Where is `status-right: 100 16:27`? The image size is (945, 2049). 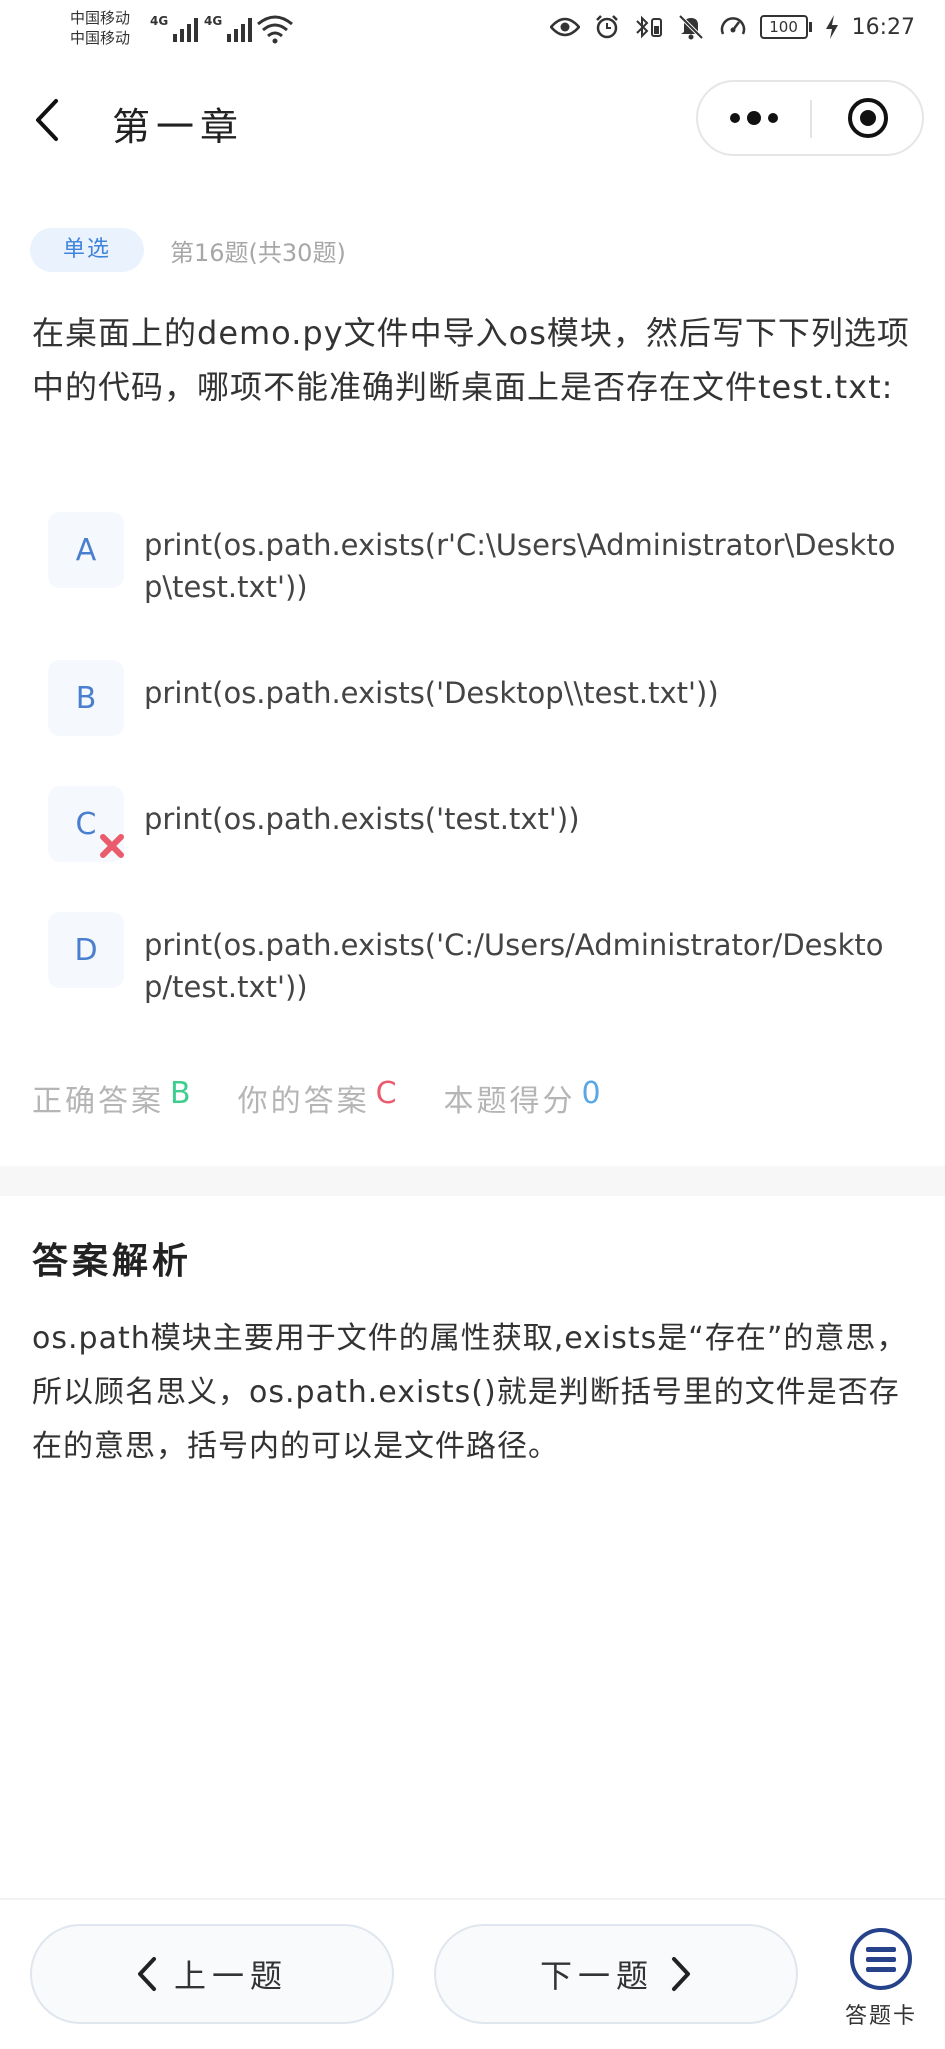
status-right: 100 16:27 is located at coordinates (732, 27).